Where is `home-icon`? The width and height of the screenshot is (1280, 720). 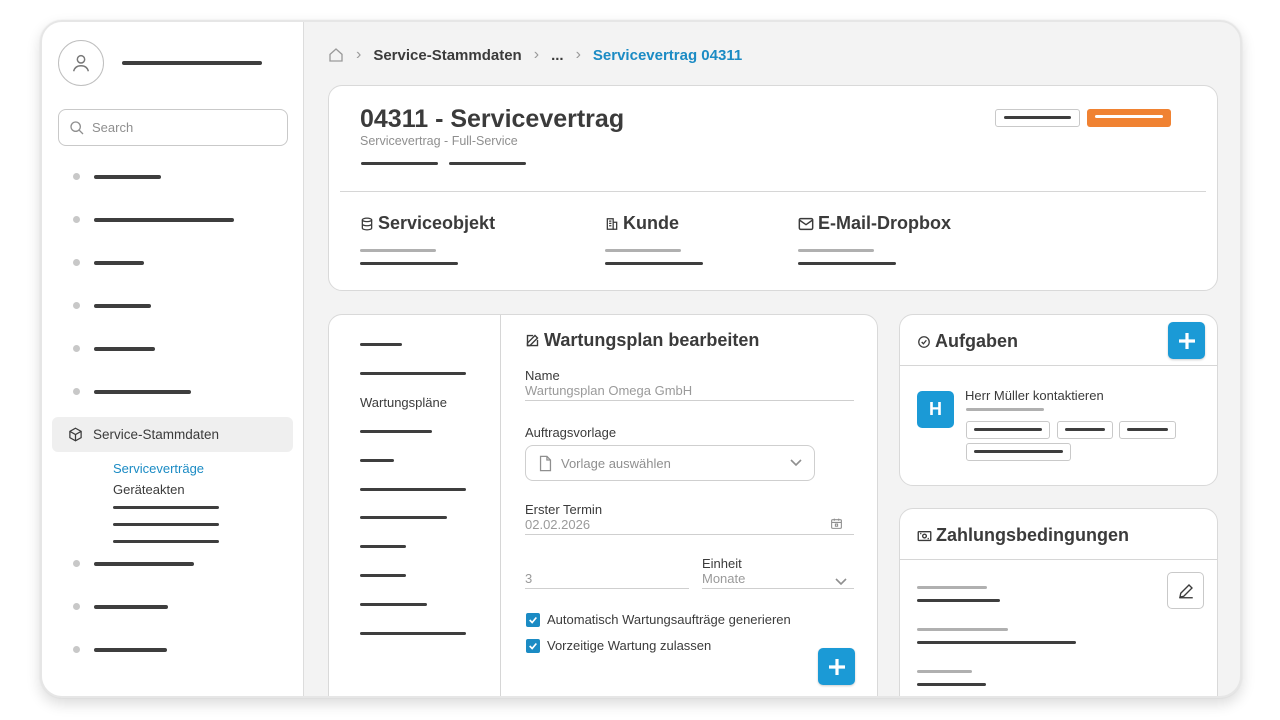 home-icon is located at coordinates (336, 55).